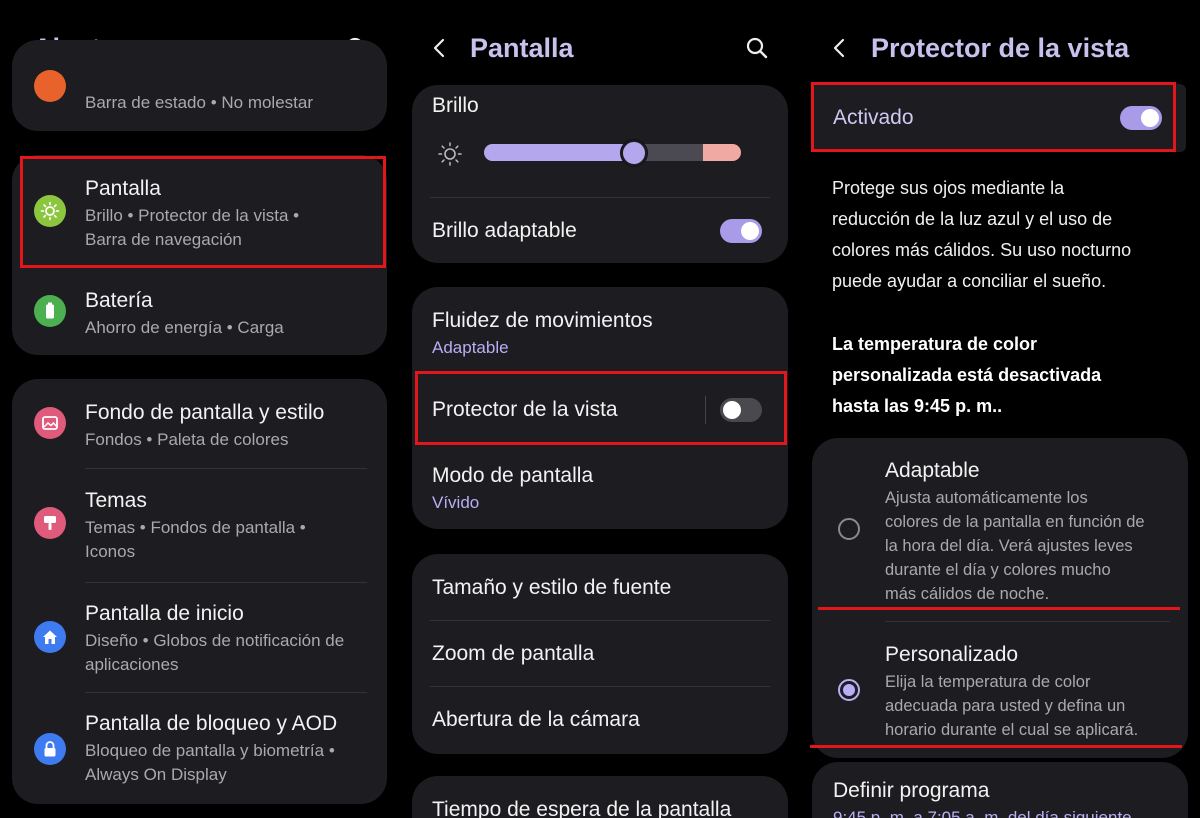 Image resolution: width=1200 pixels, height=818 pixels. Describe the element at coordinates (969, 281) in the screenshot. I see `description-line: puede ayudar a conciliar el sueño.` at that location.